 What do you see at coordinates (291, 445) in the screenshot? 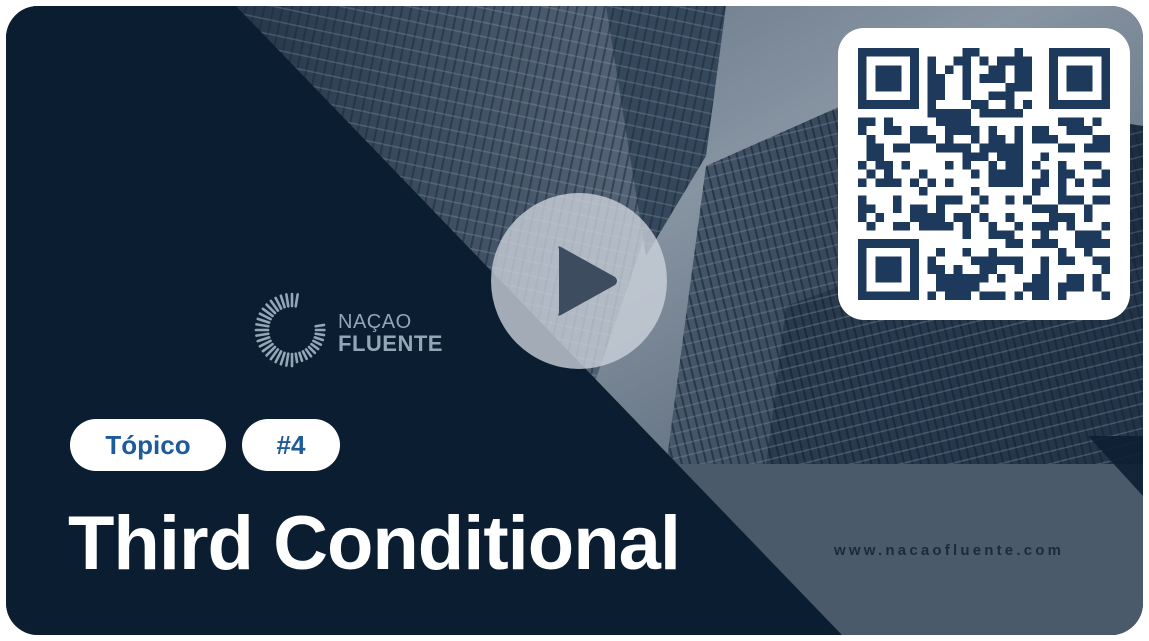
I see `topic-number-tag: #4` at bounding box center [291, 445].